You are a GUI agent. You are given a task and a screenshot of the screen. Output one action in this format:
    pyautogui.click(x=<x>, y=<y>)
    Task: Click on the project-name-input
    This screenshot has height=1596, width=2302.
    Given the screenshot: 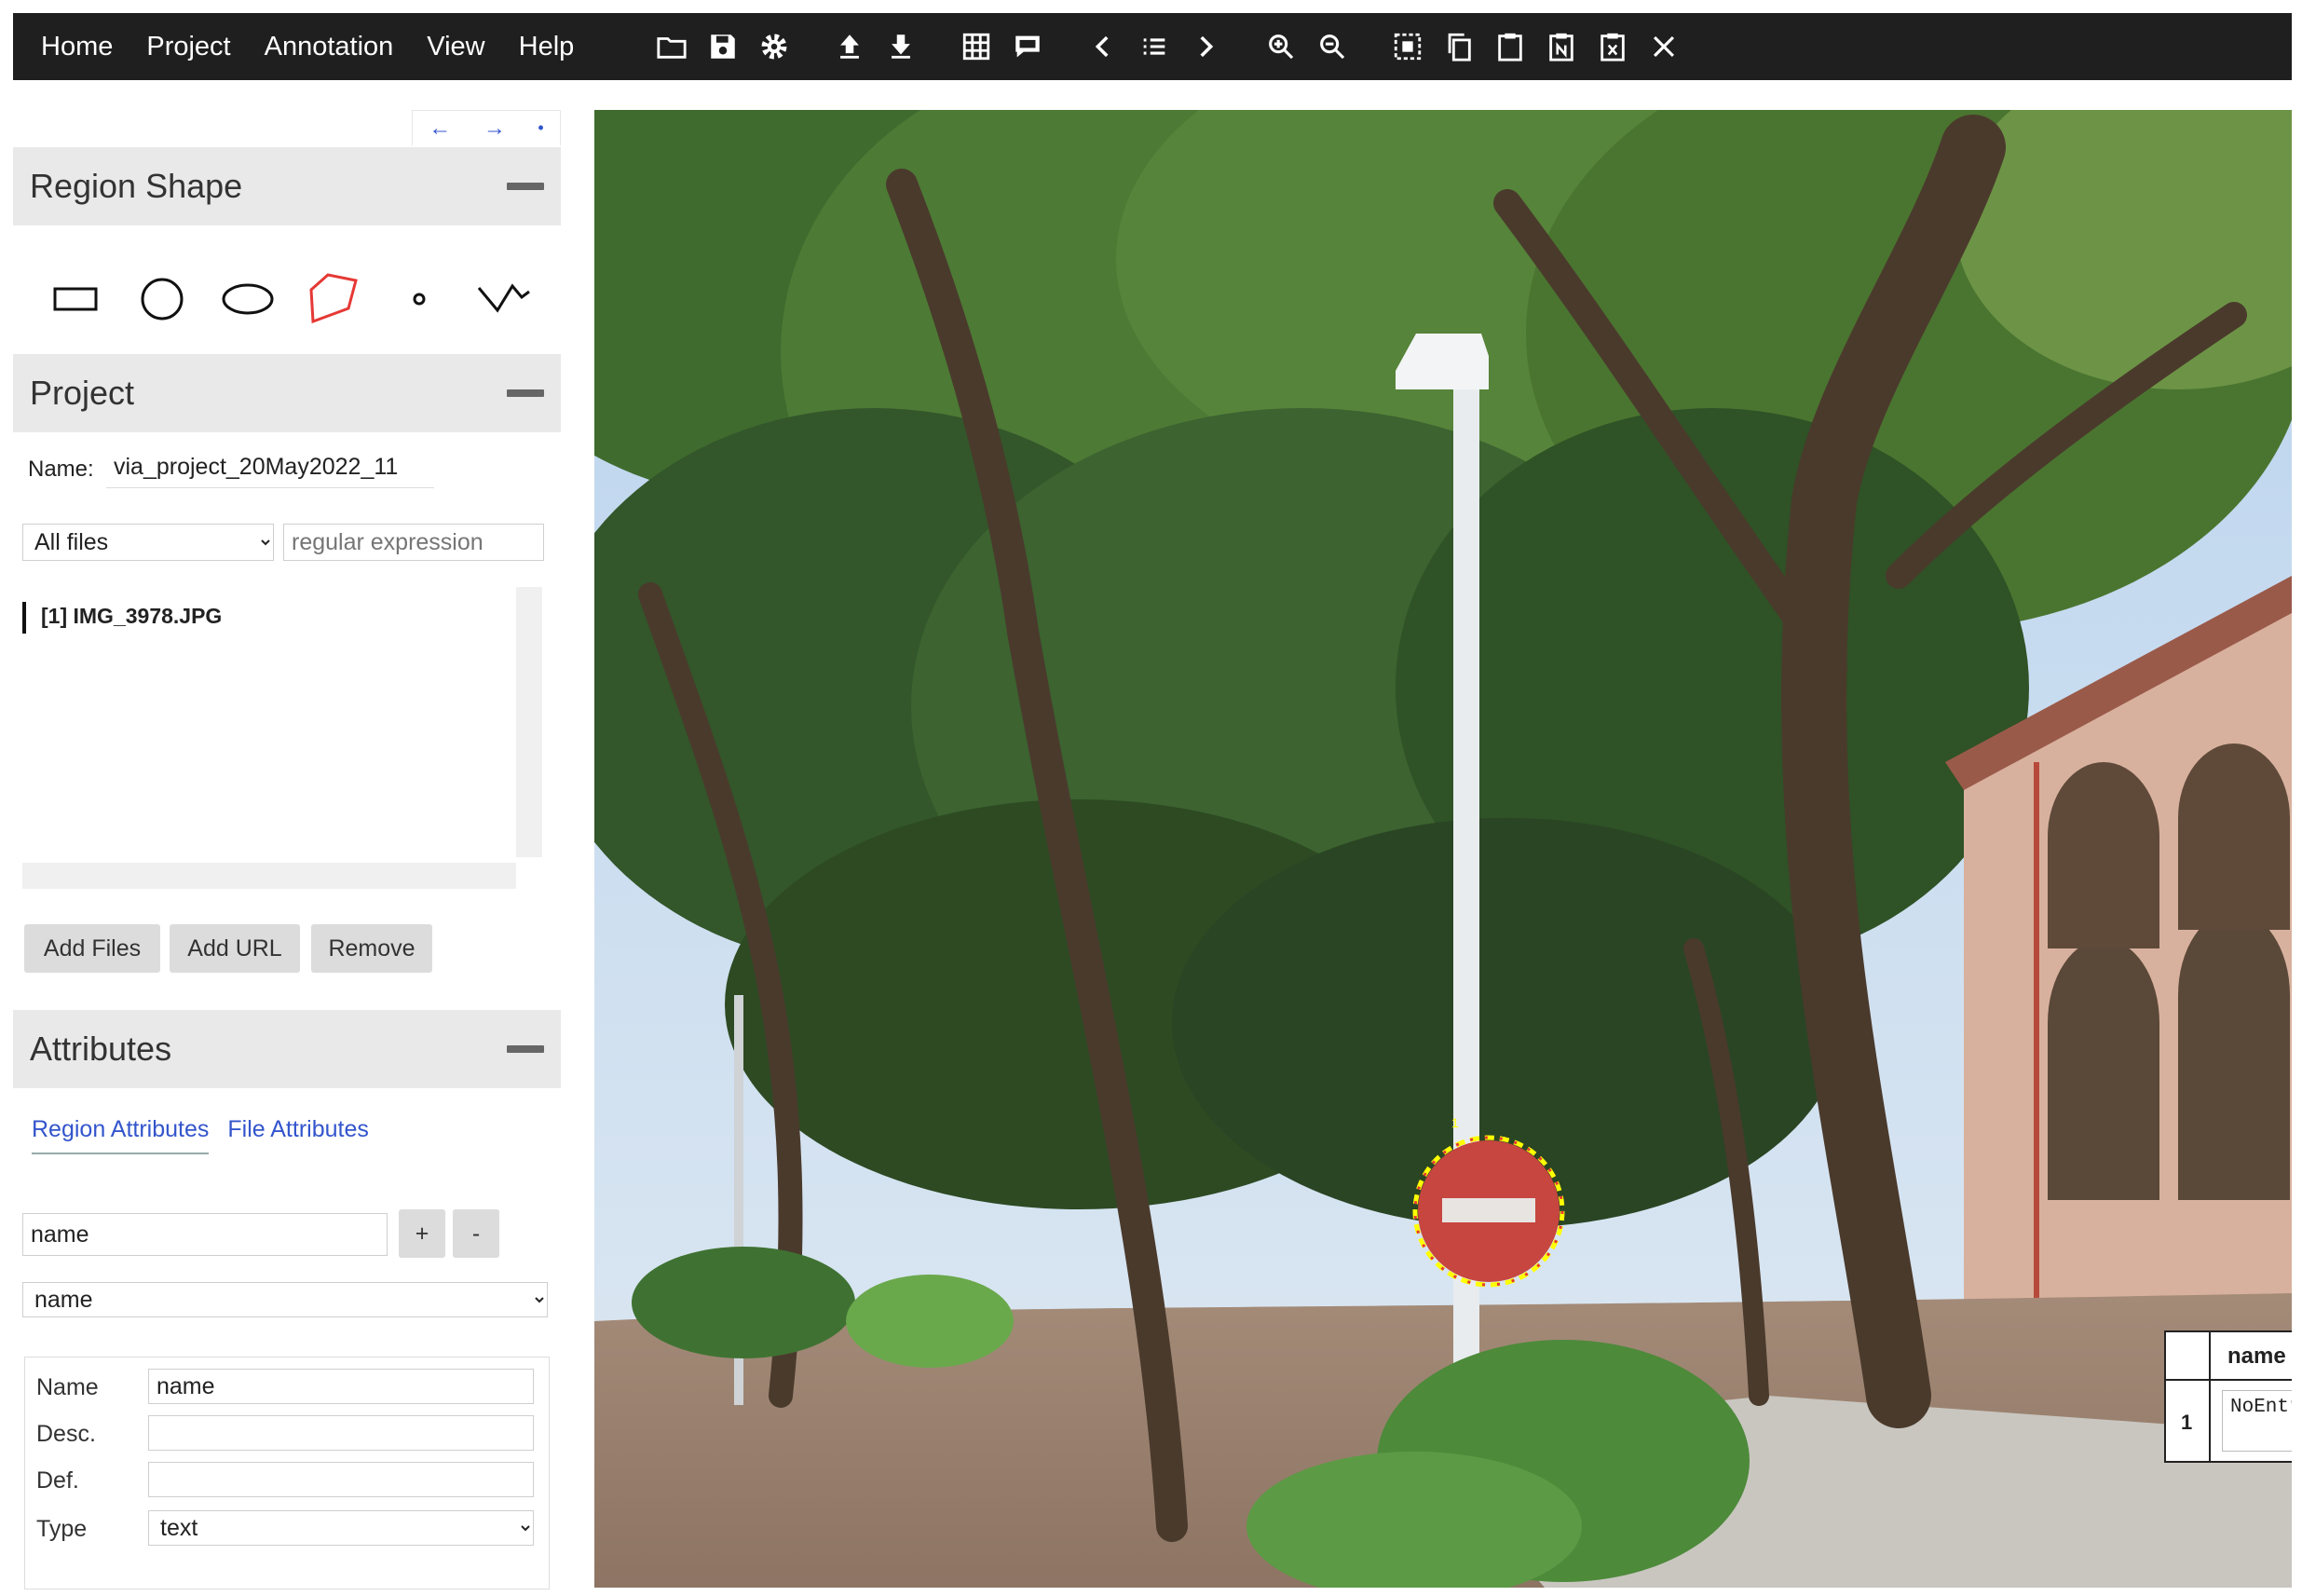 What is the action you would take?
    pyautogui.click(x=270, y=467)
    